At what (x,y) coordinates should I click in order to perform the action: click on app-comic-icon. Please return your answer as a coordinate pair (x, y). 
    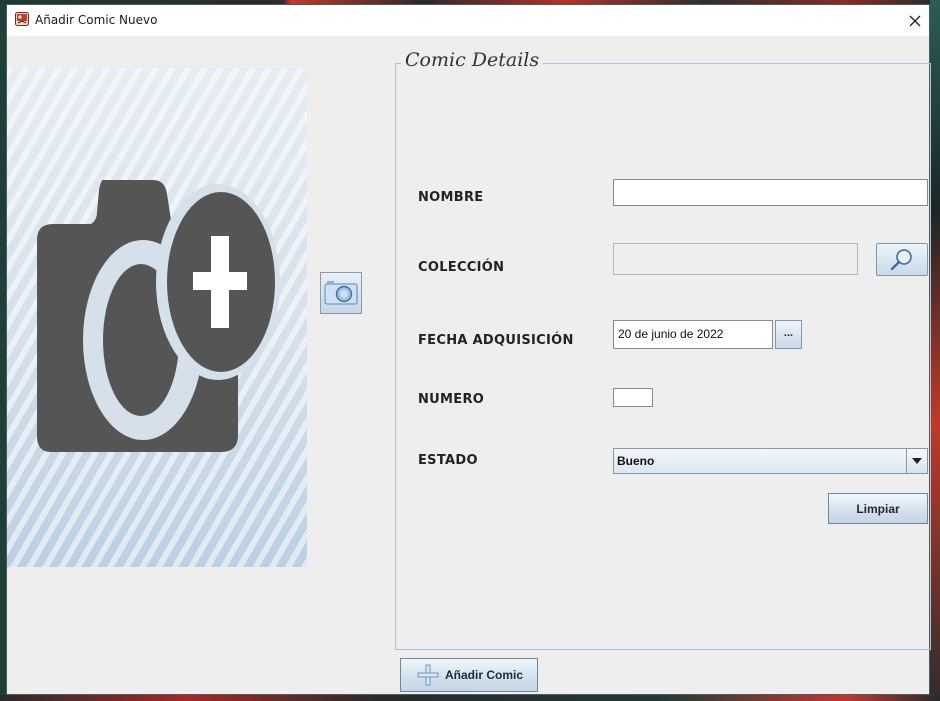
    Looking at the image, I should click on (22, 19).